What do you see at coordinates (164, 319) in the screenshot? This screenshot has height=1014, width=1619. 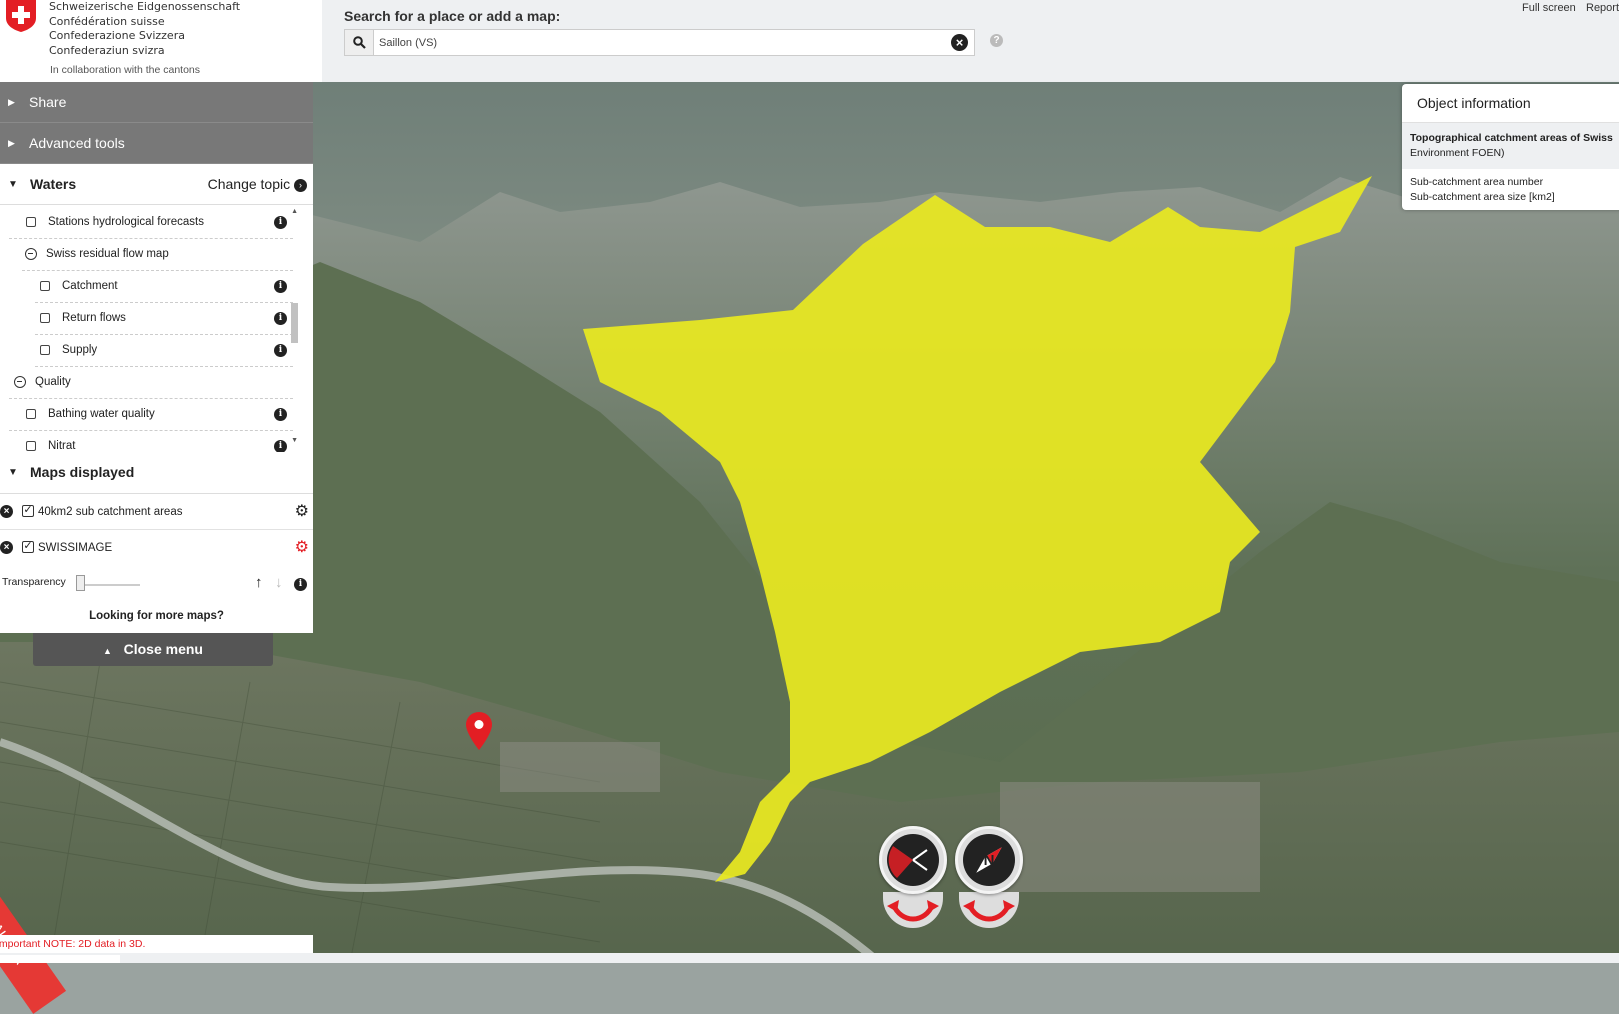 I see `tree-item-return-flows: Return flows i` at bounding box center [164, 319].